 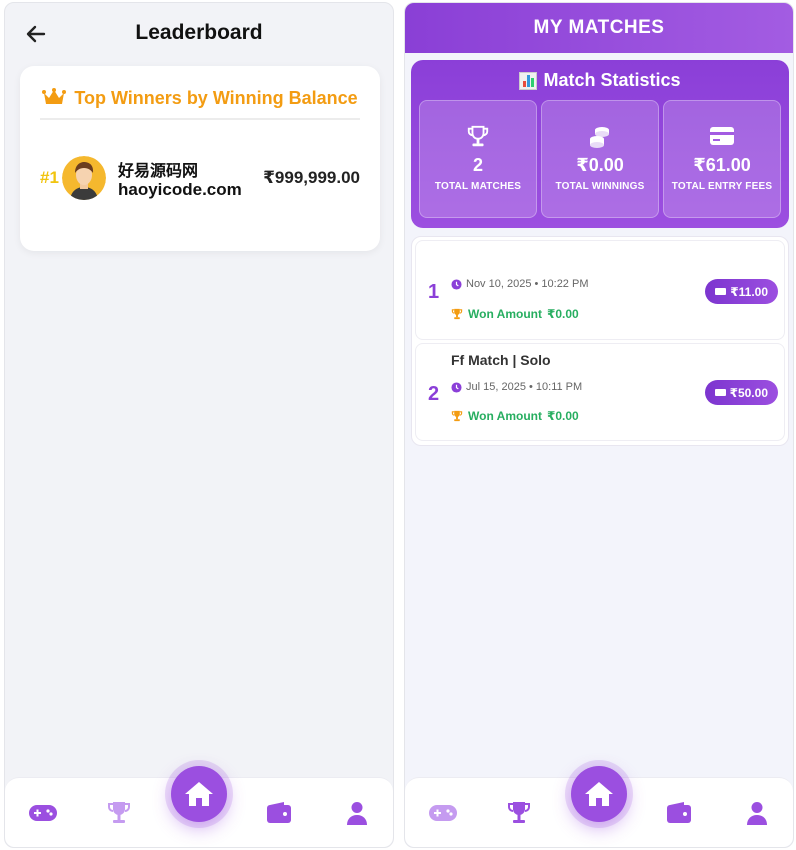 What do you see at coordinates (524, 387) in the screenshot?
I see `match-date-text: Jul 15, 2025 • 10:11 PM` at bounding box center [524, 387].